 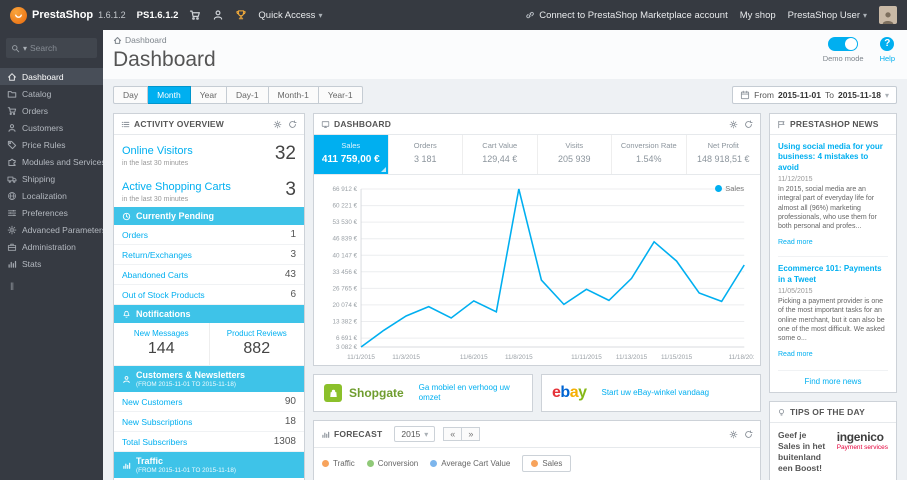 What do you see at coordinates (208, 95) in the screenshot?
I see `filter-year-button: Year` at bounding box center [208, 95].